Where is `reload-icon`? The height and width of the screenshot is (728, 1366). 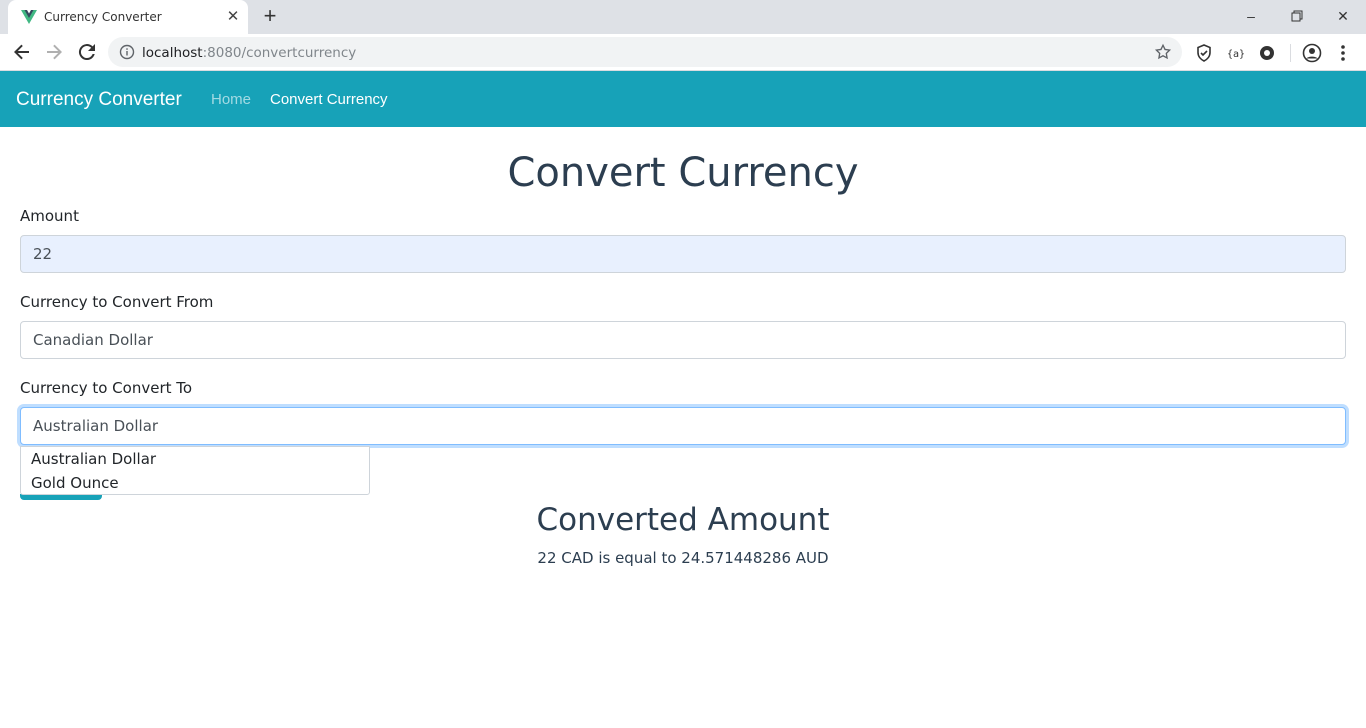 reload-icon is located at coordinates (87, 52).